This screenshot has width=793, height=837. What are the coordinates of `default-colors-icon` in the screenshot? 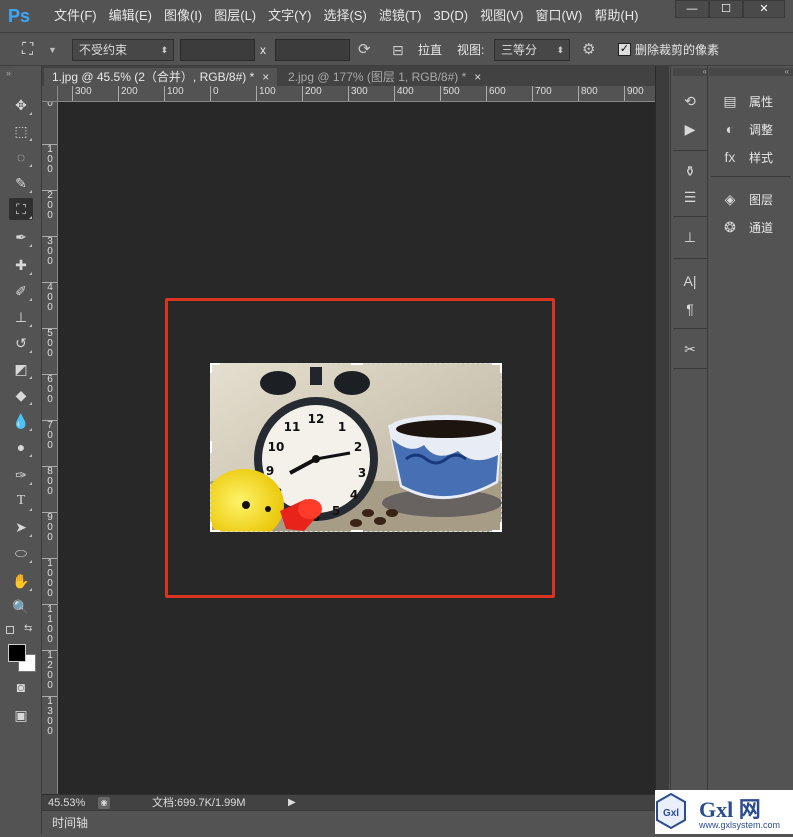 It's located at (10, 630).